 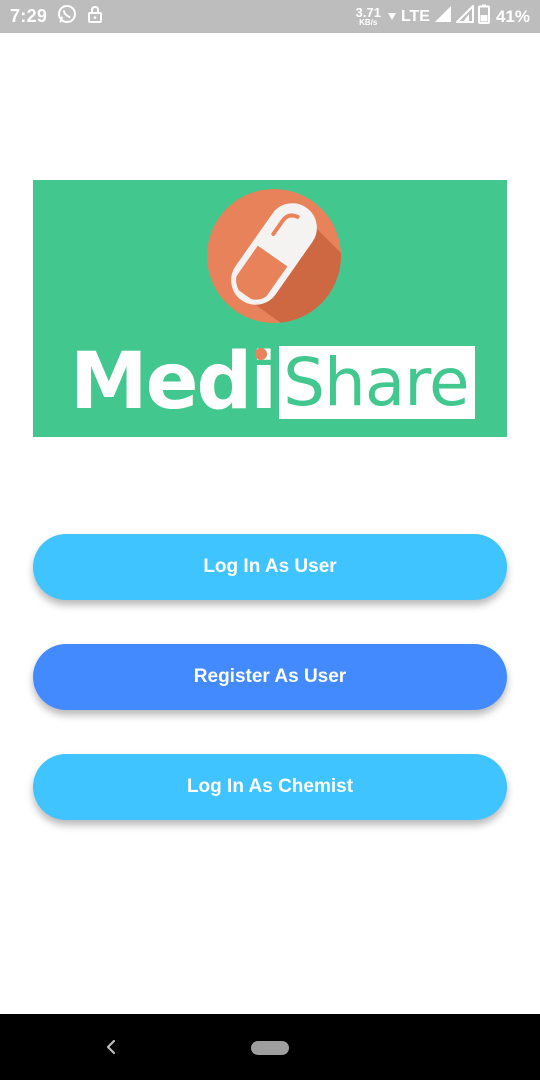 I want to click on battery-percent: 41%, so click(x=512, y=16).